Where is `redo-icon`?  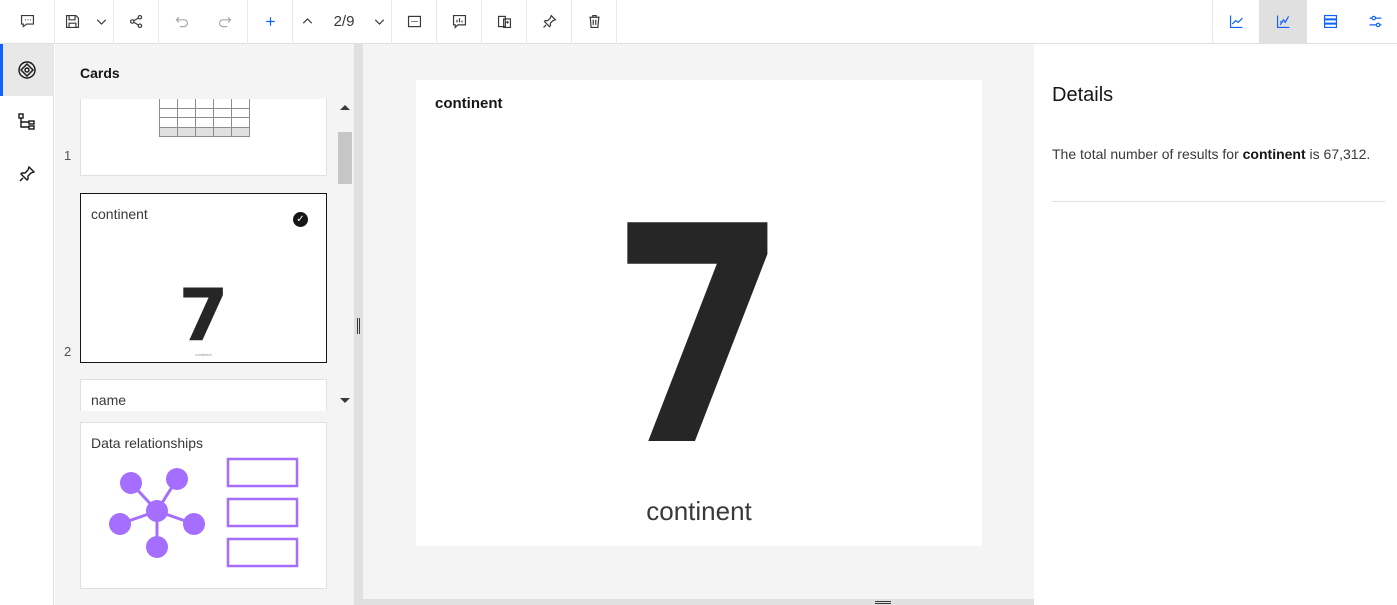 redo-icon is located at coordinates (225, 22).